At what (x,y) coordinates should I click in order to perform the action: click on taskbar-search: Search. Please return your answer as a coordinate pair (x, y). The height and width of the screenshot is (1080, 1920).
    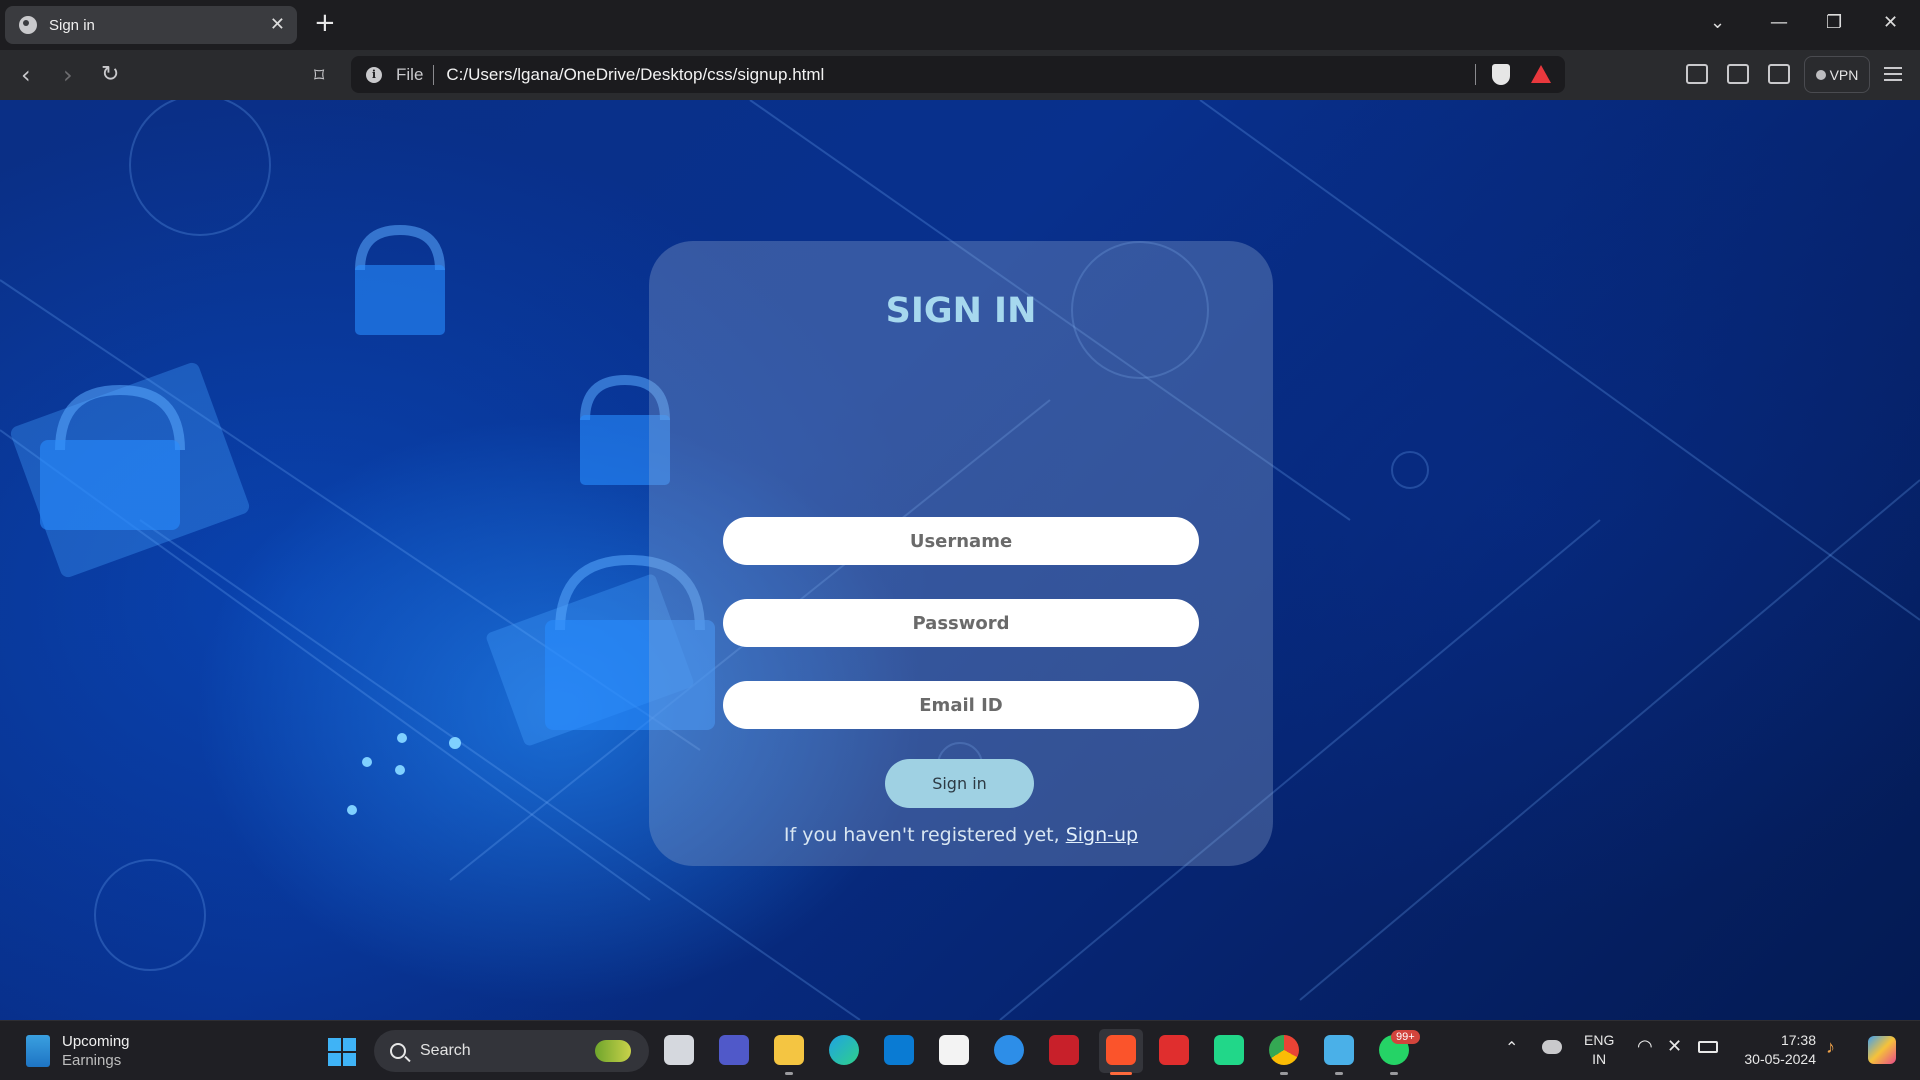
    Looking at the image, I should click on (511, 1051).